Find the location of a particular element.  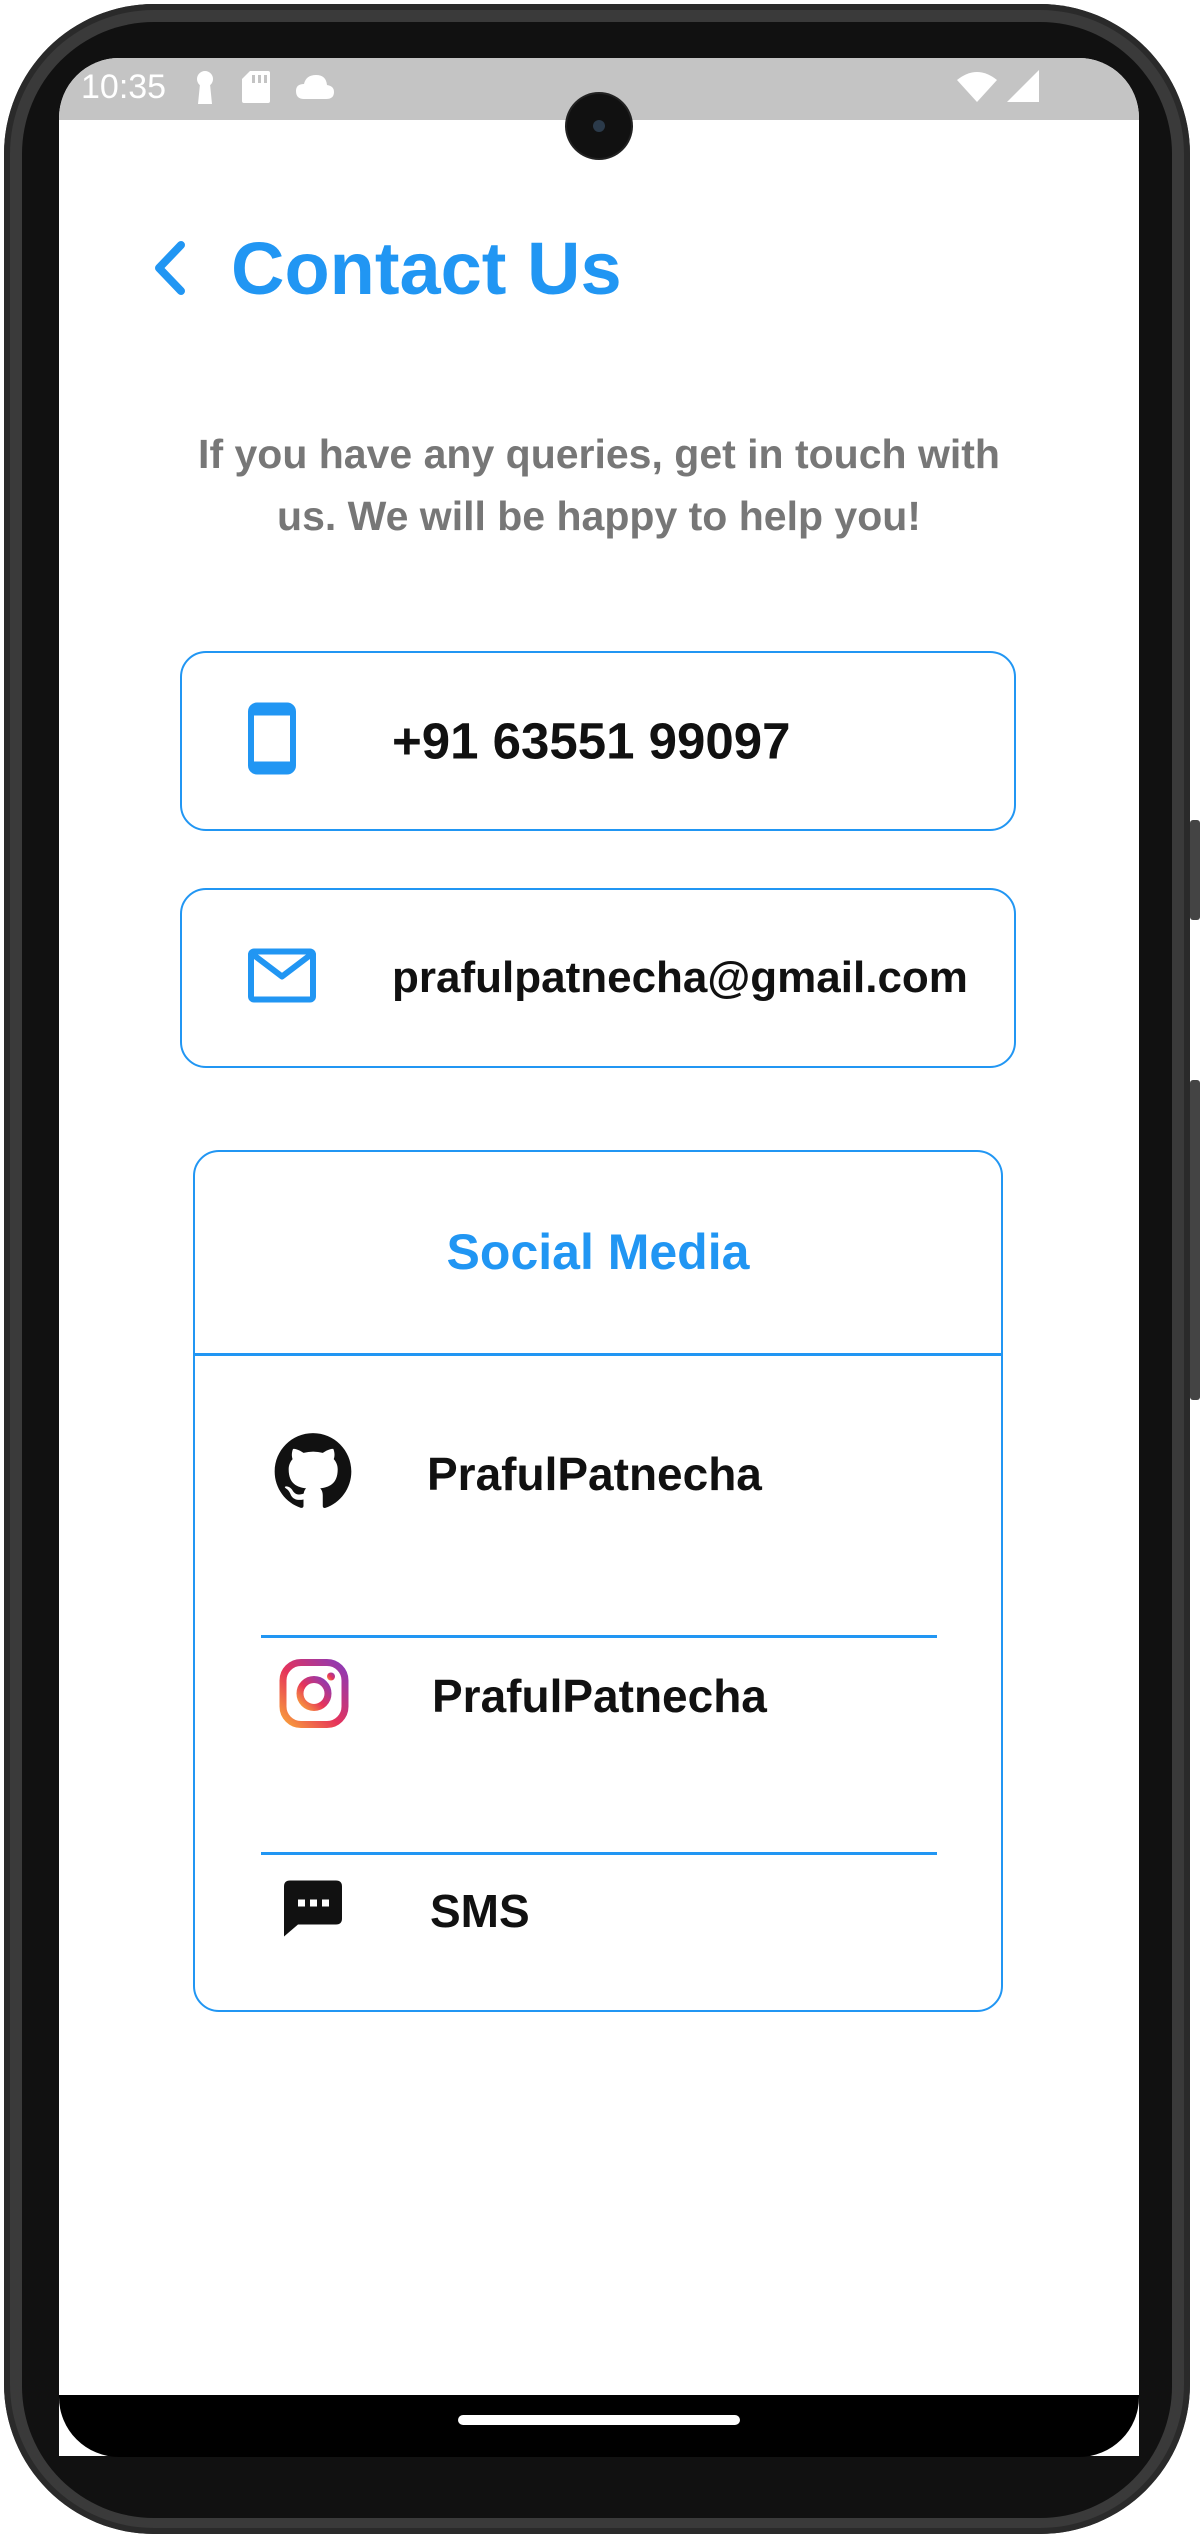

instagram-username: PrafulPatnecha is located at coordinates (599, 1696).